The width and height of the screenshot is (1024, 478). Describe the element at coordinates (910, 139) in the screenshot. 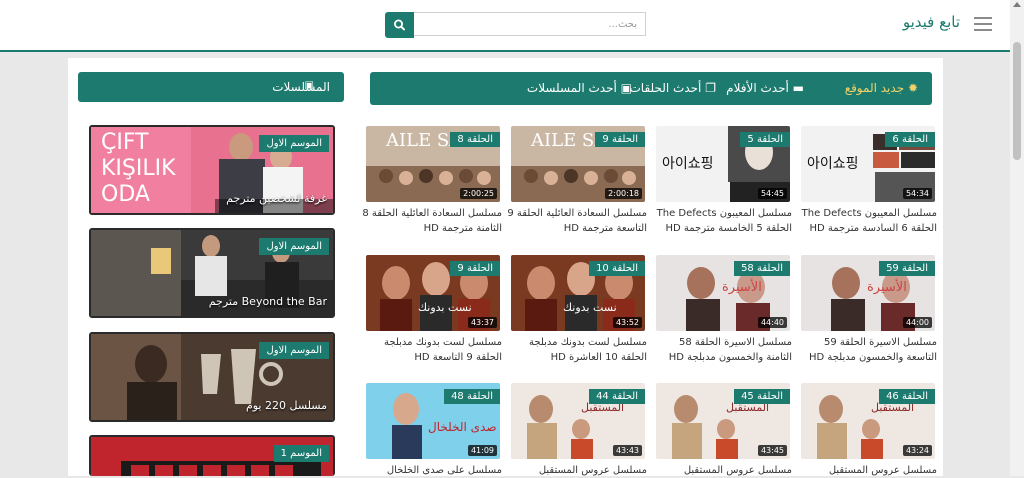

I see `episode-badge: الحلقة 6` at that location.